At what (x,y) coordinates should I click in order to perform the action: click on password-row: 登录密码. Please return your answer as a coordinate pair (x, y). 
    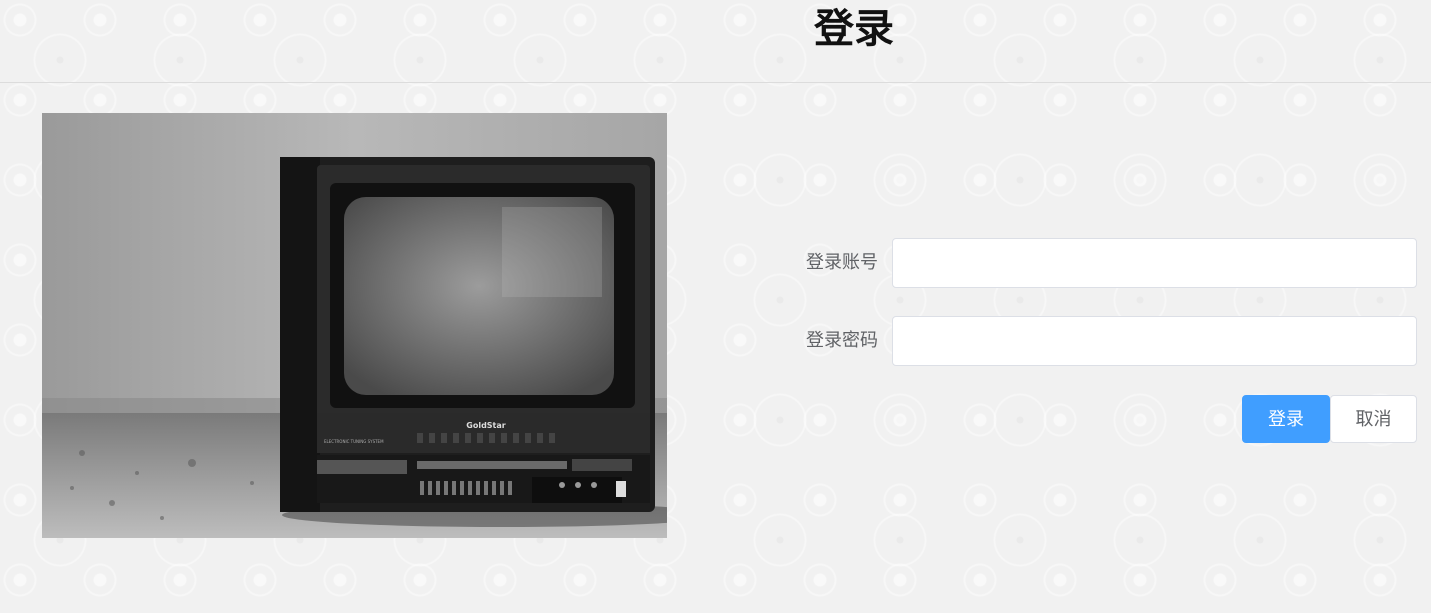
    Looking at the image, I should click on (1098, 341).